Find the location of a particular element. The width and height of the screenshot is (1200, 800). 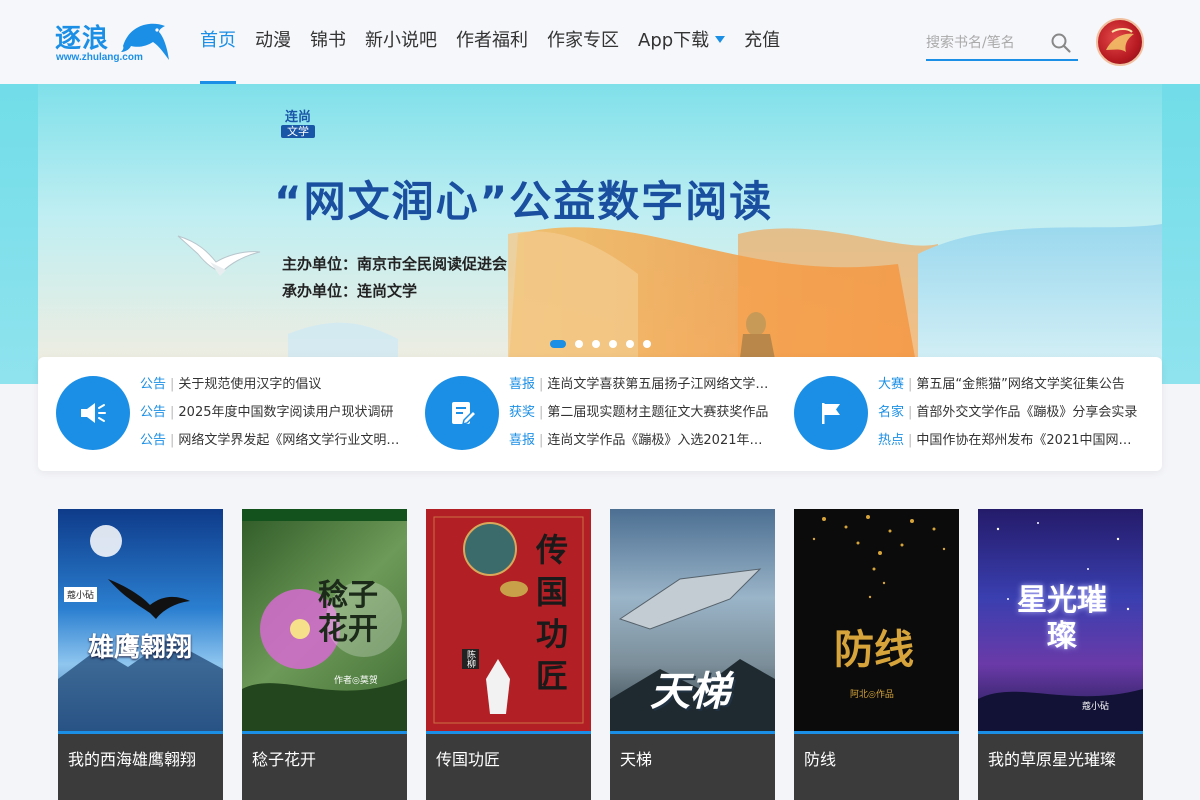

cover-title: 稔子花开 is located at coordinates (348, 612).